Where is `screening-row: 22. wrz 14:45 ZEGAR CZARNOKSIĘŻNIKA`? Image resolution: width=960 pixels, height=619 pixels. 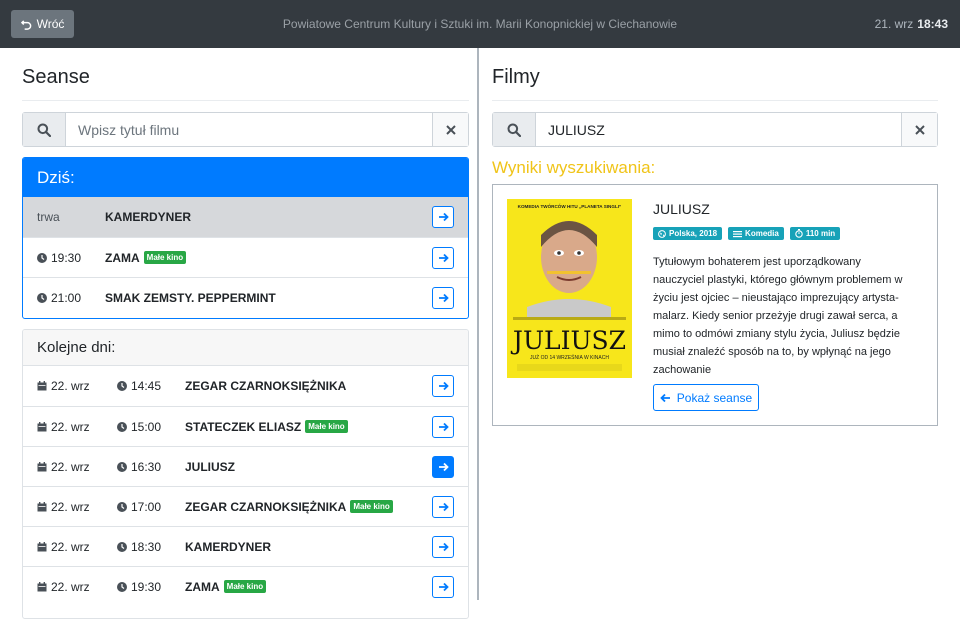
screening-row: 22. wrz 14:45 ZEGAR CZARNOKSIĘŻNIKA is located at coordinates (245, 386).